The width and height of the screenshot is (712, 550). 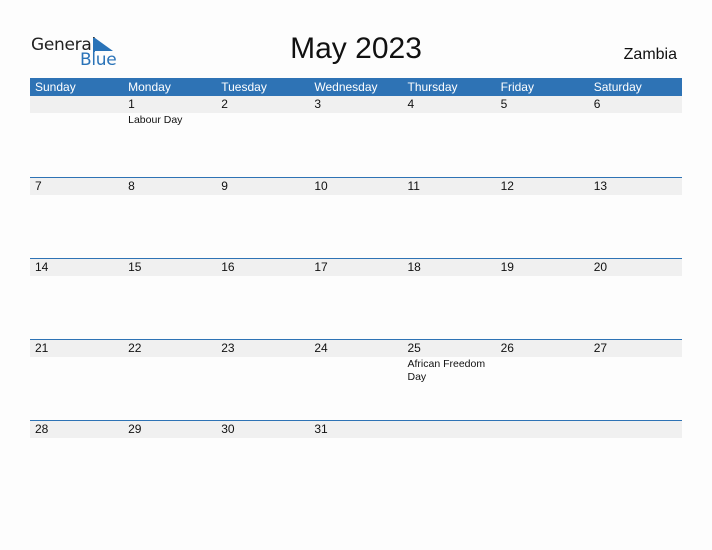 I want to click on day-number: 30, so click(x=228, y=429).